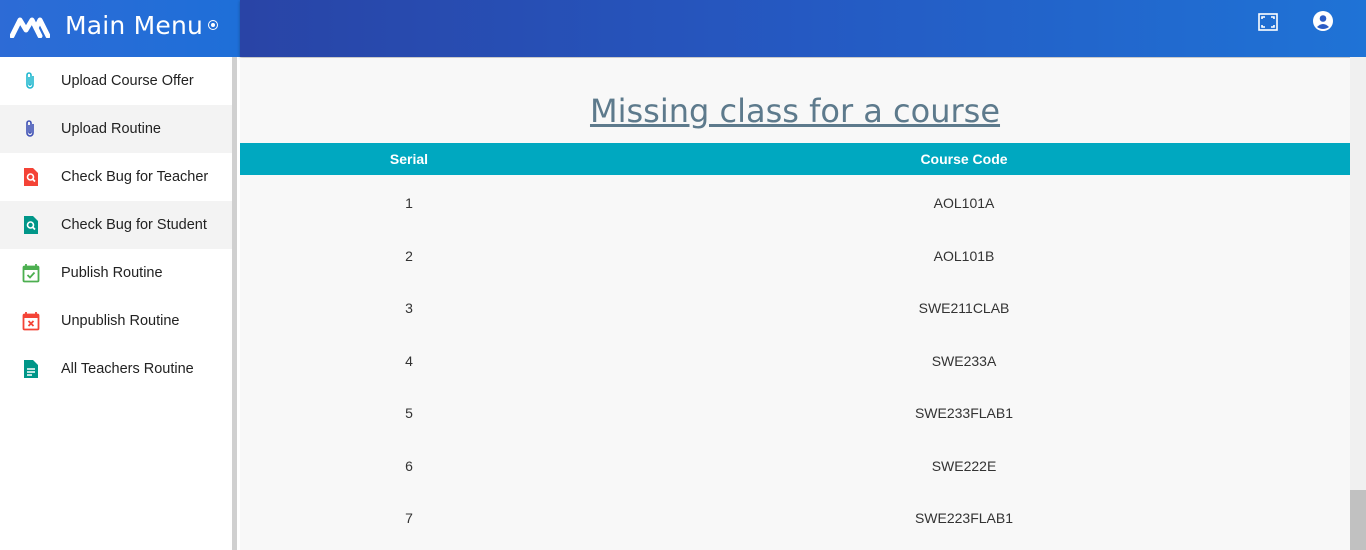 The width and height of the screenshot is (1366, 550). Describe the element at coordinates (795, 516) in the screenshot. I see `table-row: 7 SWE223FLAB1` at that location.